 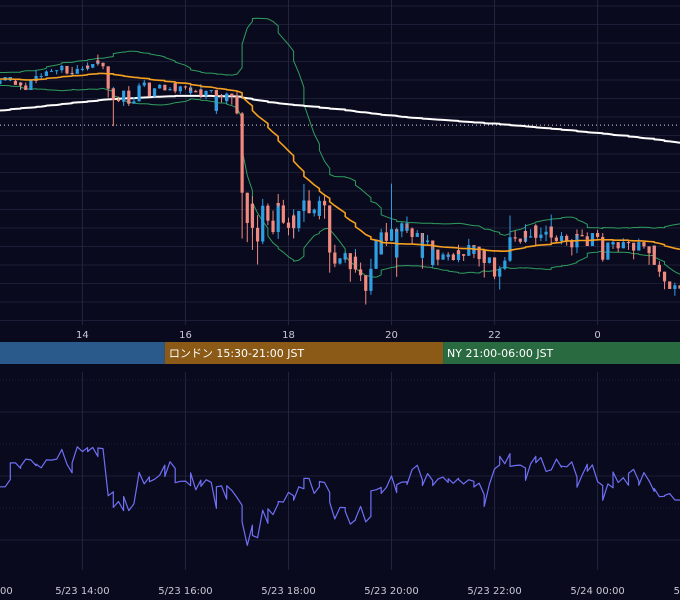 I want to click on oscillator-x-tick-label: 00, so click(x=6, y=591).